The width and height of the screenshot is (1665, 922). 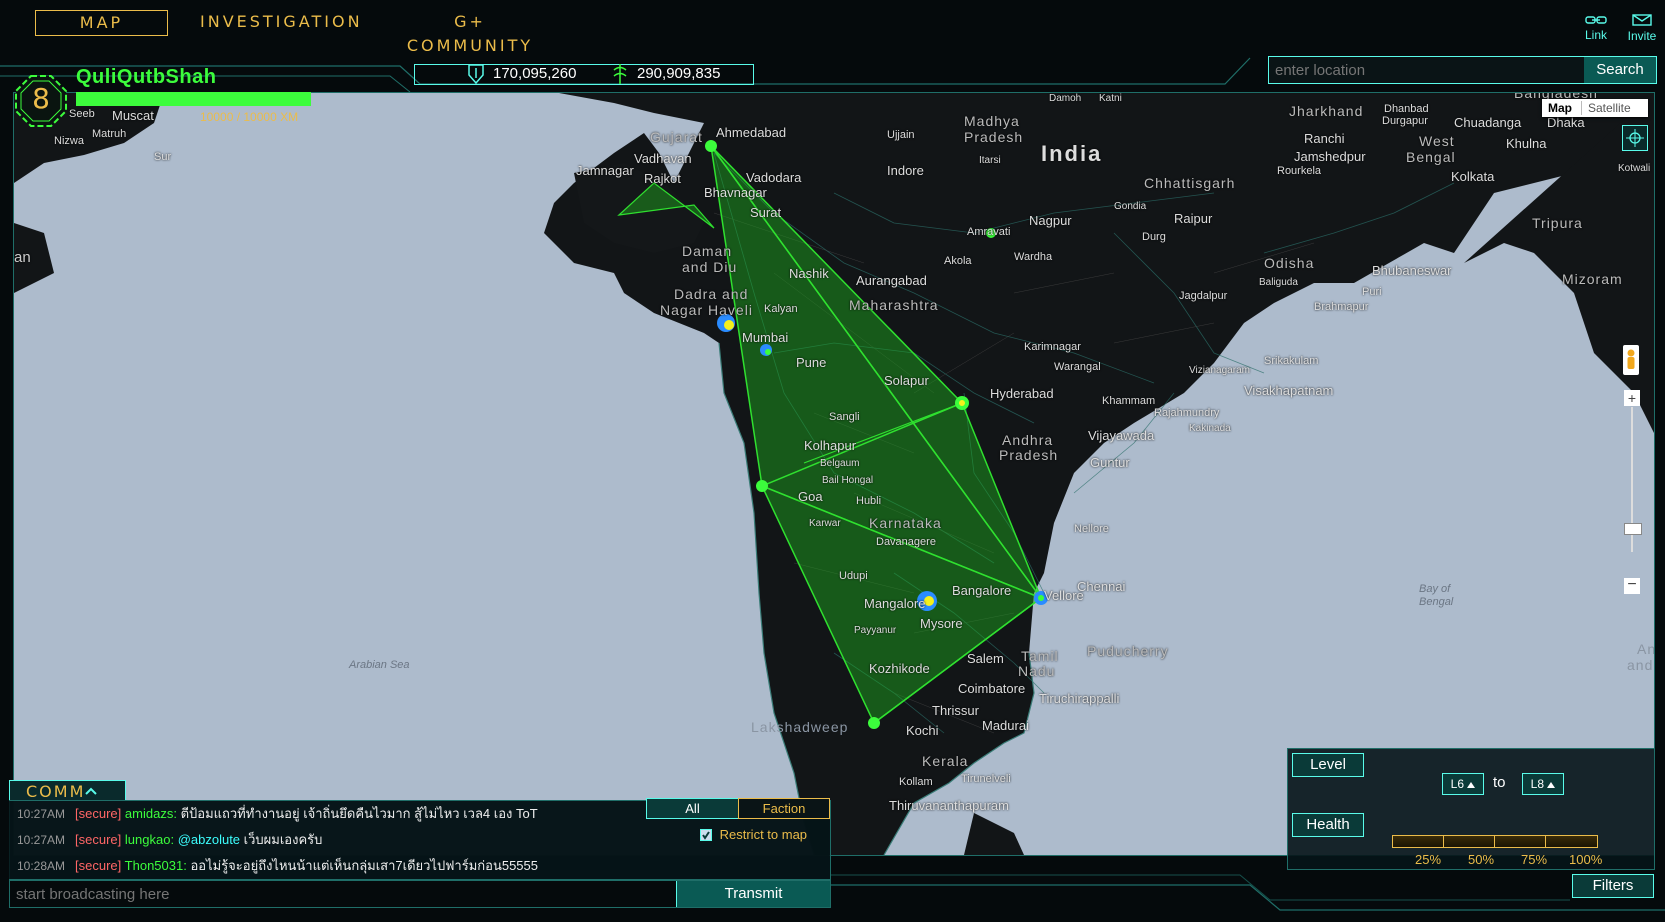 What do you see at coordinates (992, 121) in the screenshot?
I see `label-madhya: Madhya` at bounding box center [992, 121].